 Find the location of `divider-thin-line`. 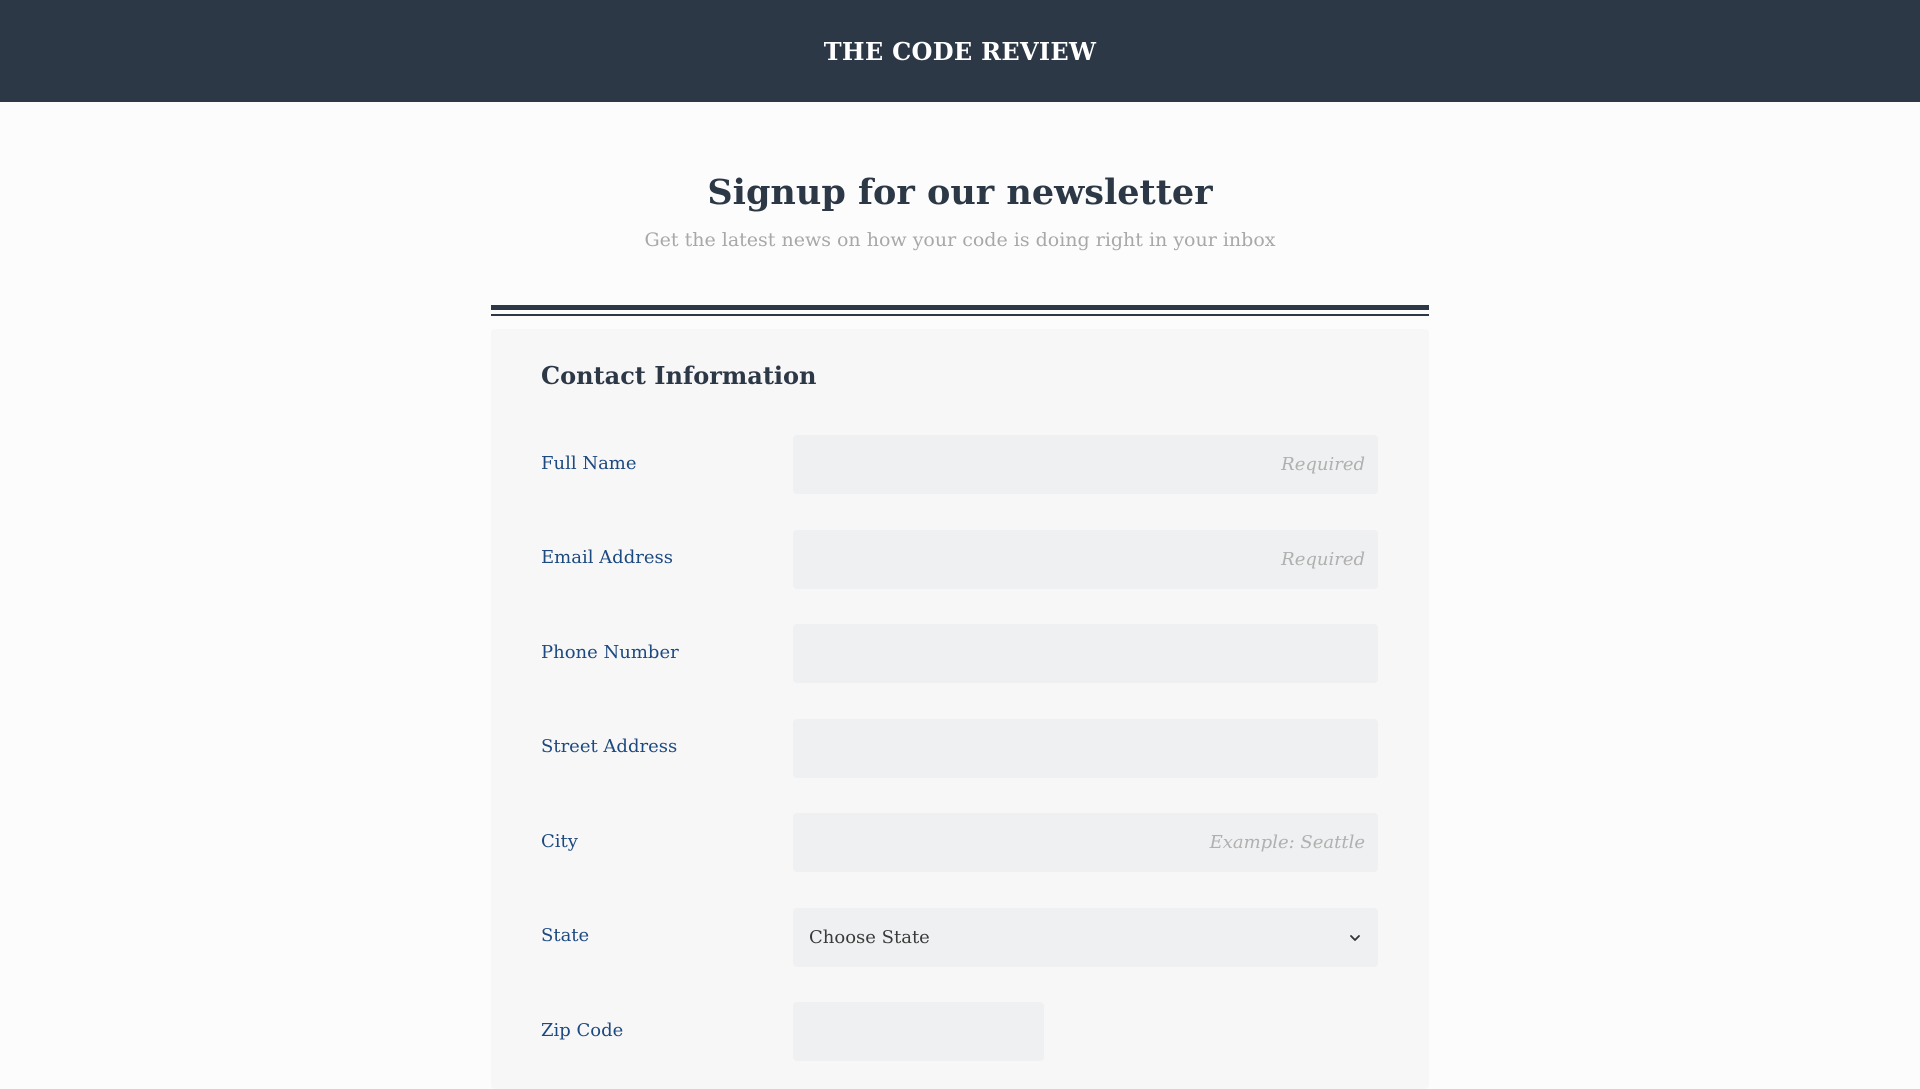

divider-thin-line is located at coordinates (960, 315).